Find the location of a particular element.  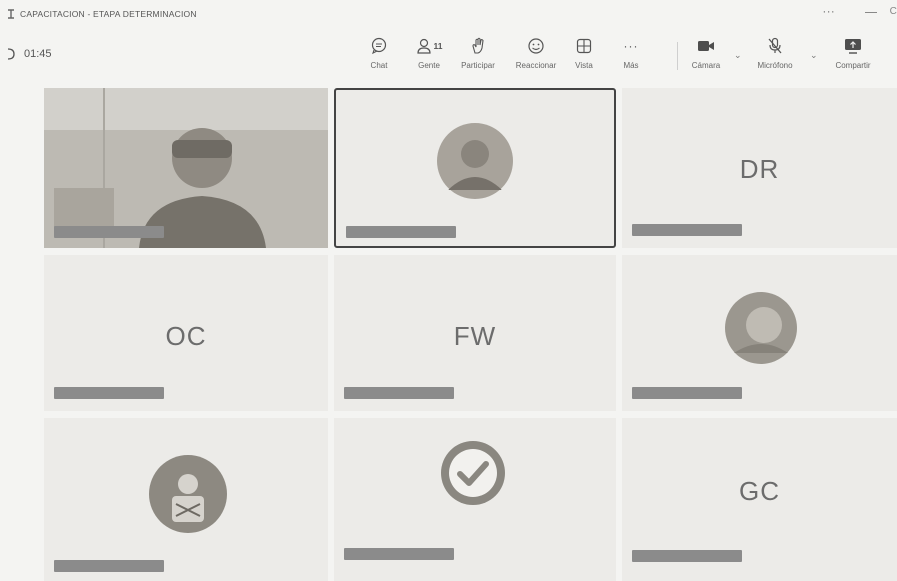

participant-initials: OC is located at coordinates (186, 336).